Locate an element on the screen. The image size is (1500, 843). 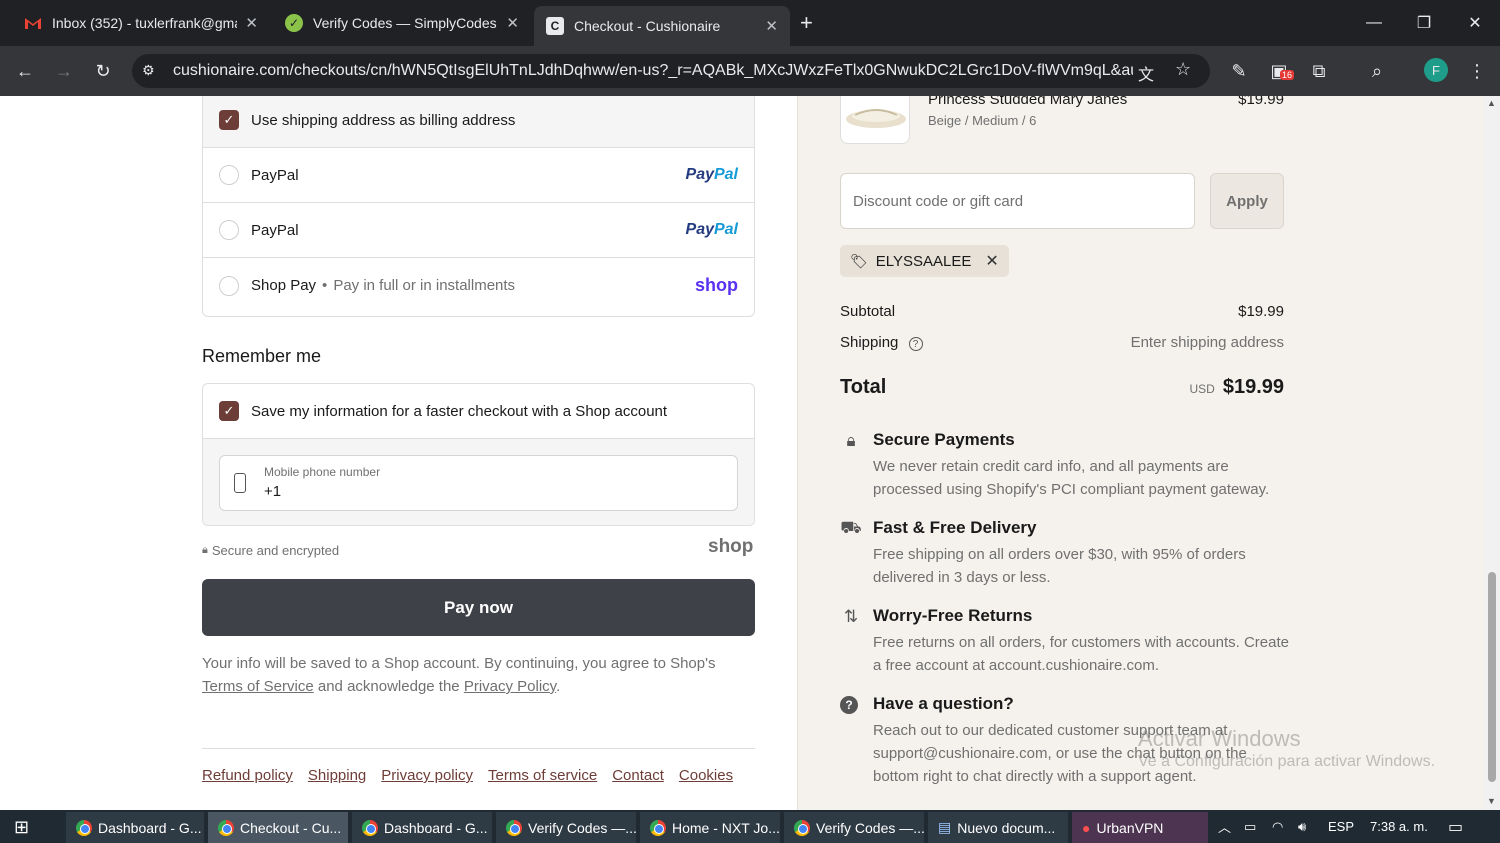
new-tab-icon: + is located at coordinates (806, 23).